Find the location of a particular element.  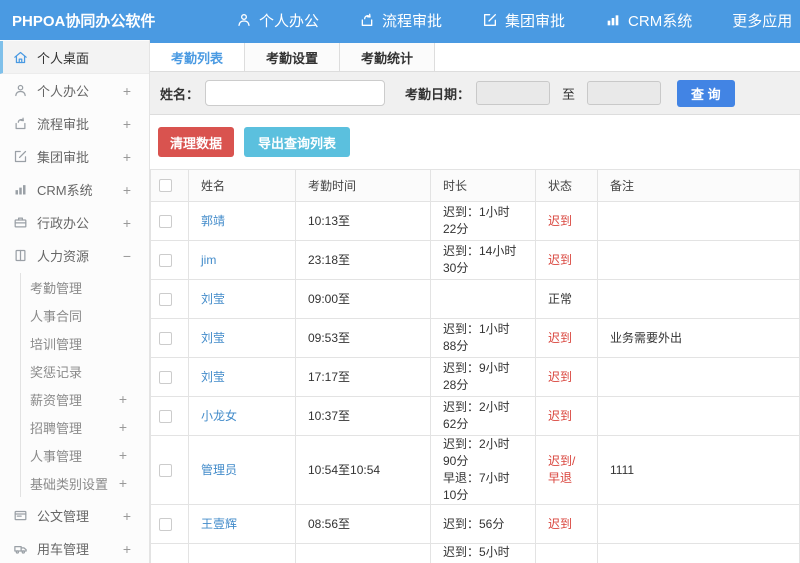

sidebar-item-process-approval: 流程审批 + is located at coordinates (74, 123).